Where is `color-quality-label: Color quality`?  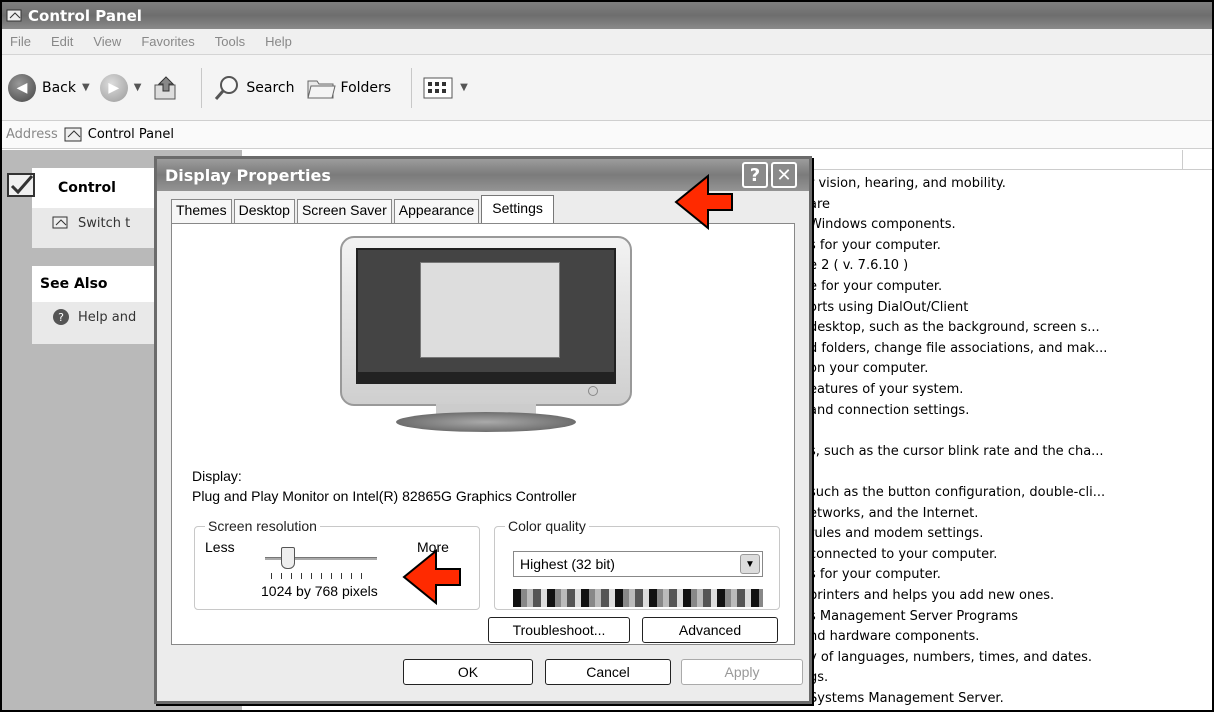
color-quality-label: Color quality is located at coordinates (547, 526).